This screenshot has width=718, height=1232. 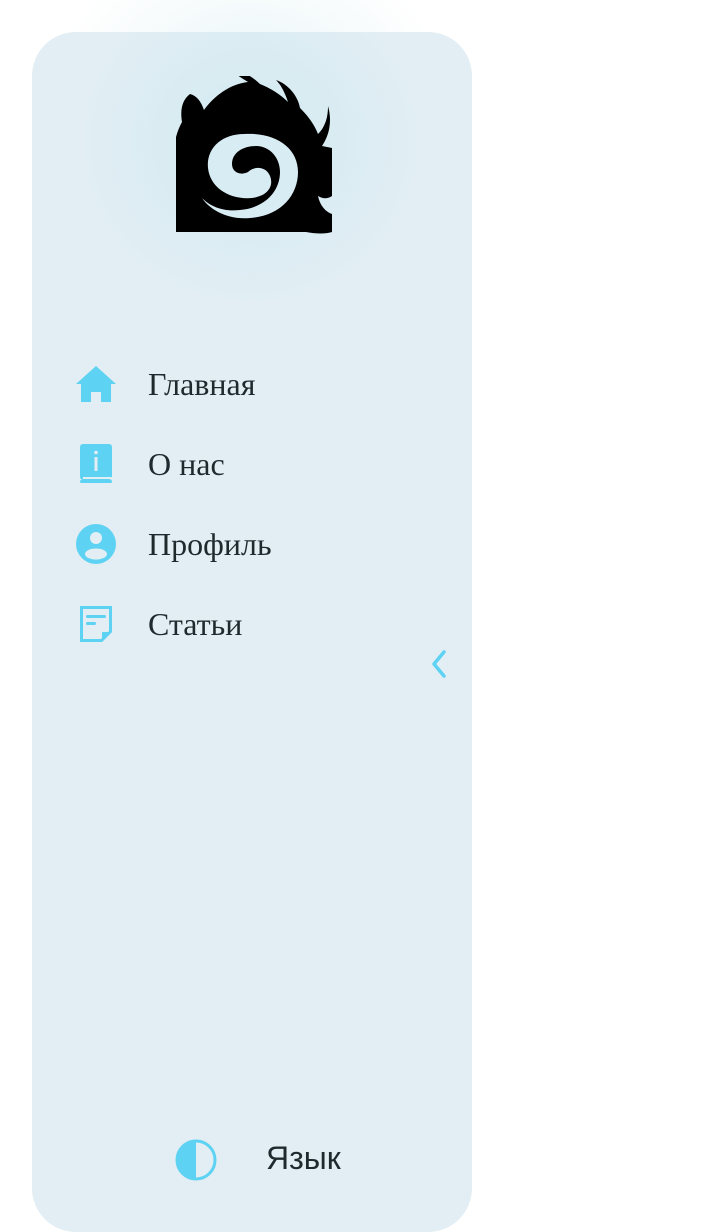 What do you see at coordinates (210, 544) in the screenshot?
I see `nav-item-label: Профиль` at bounding box center [210, 544].